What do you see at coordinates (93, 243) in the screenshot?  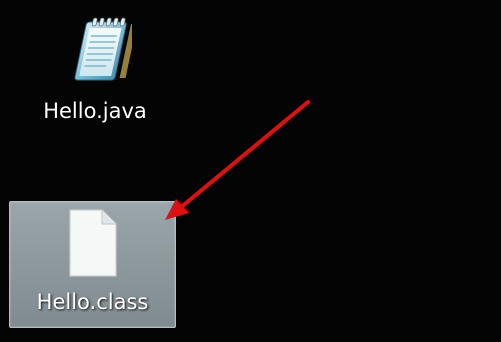 I see `blank-file-icon` at bounding box center [93, 243].